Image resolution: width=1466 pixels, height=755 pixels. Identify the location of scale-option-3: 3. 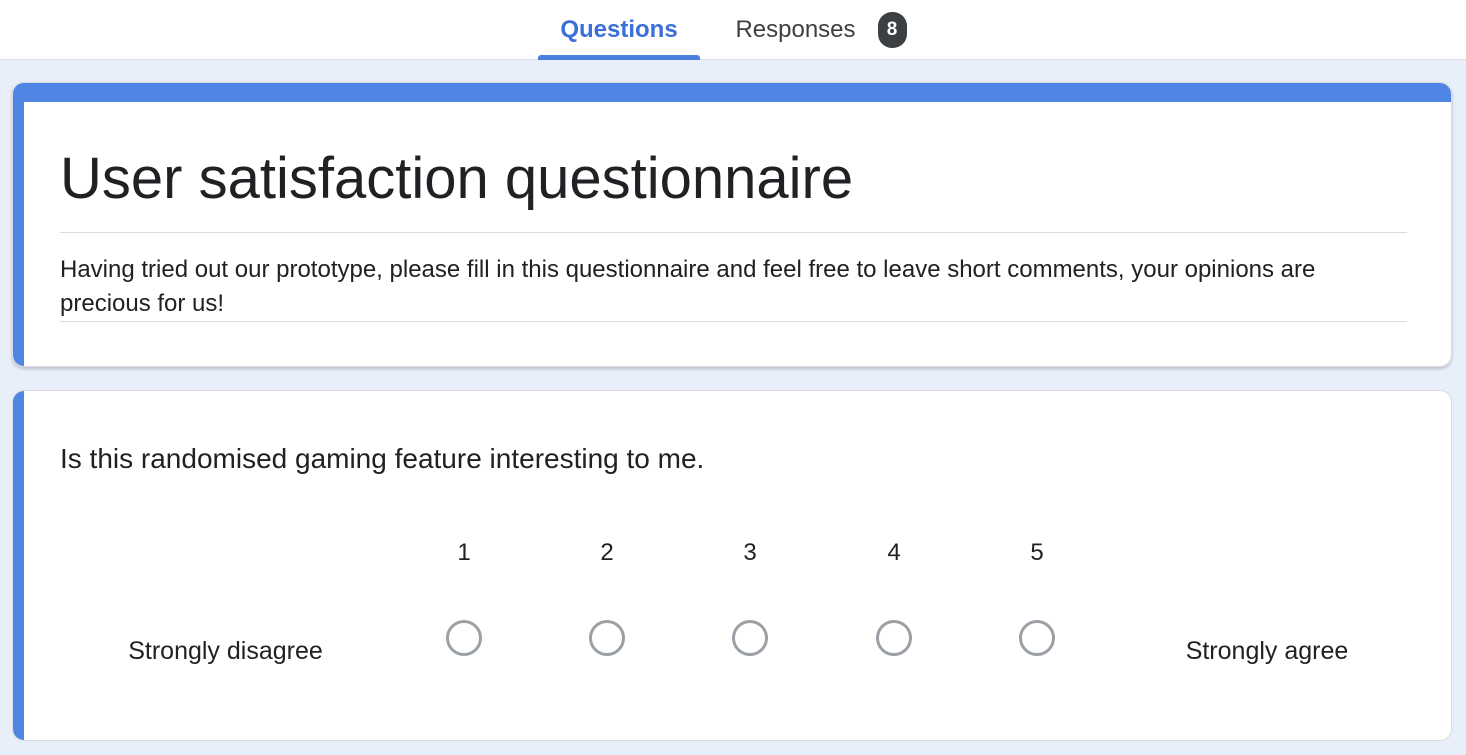
(750, 601).